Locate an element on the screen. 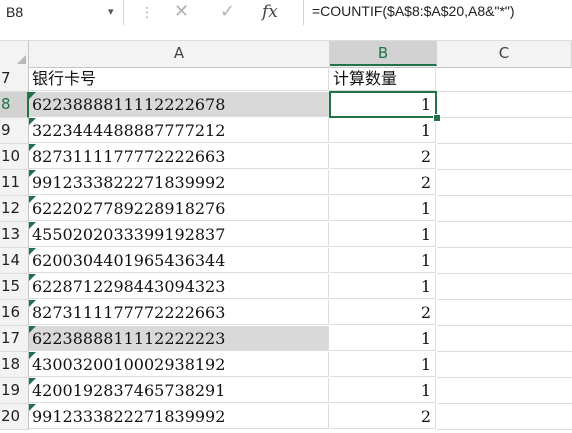 This screenshot has width=572, height=433. row-header: 11 is located at coordinates (14, 183).